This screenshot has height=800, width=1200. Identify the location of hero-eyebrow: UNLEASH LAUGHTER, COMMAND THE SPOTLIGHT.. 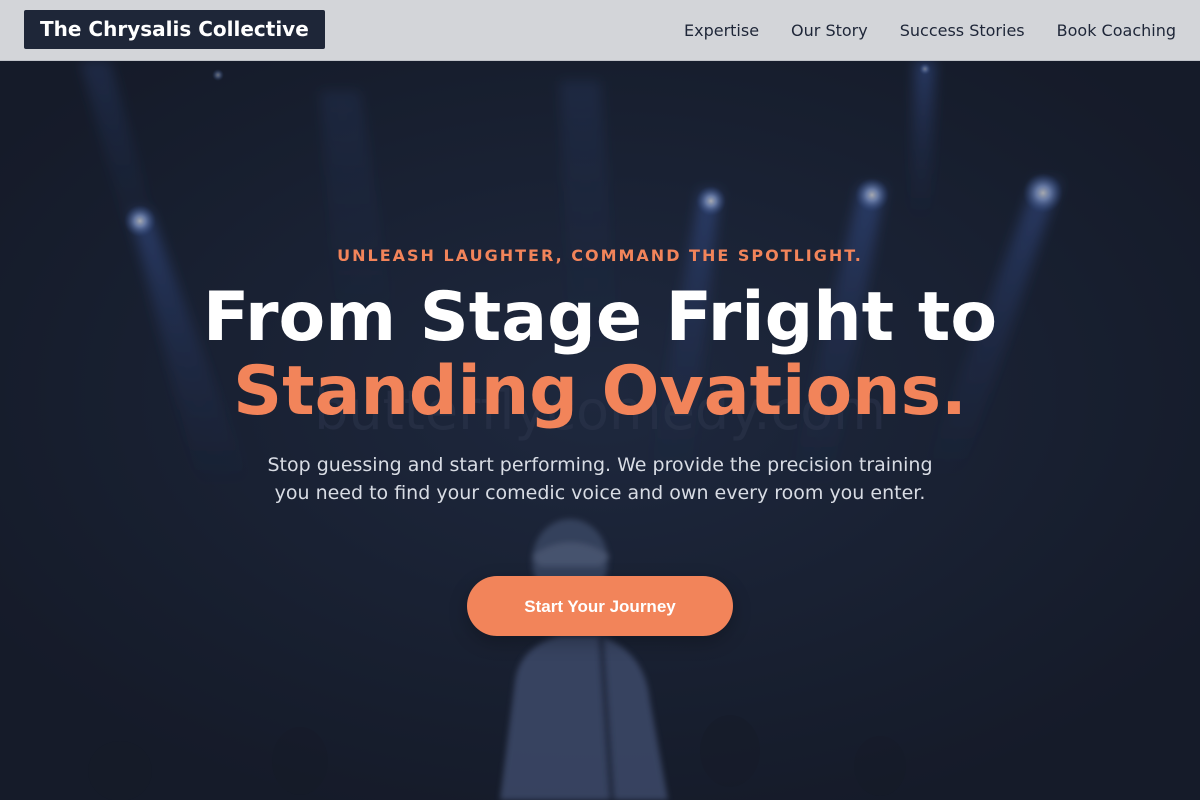
(600, 255).